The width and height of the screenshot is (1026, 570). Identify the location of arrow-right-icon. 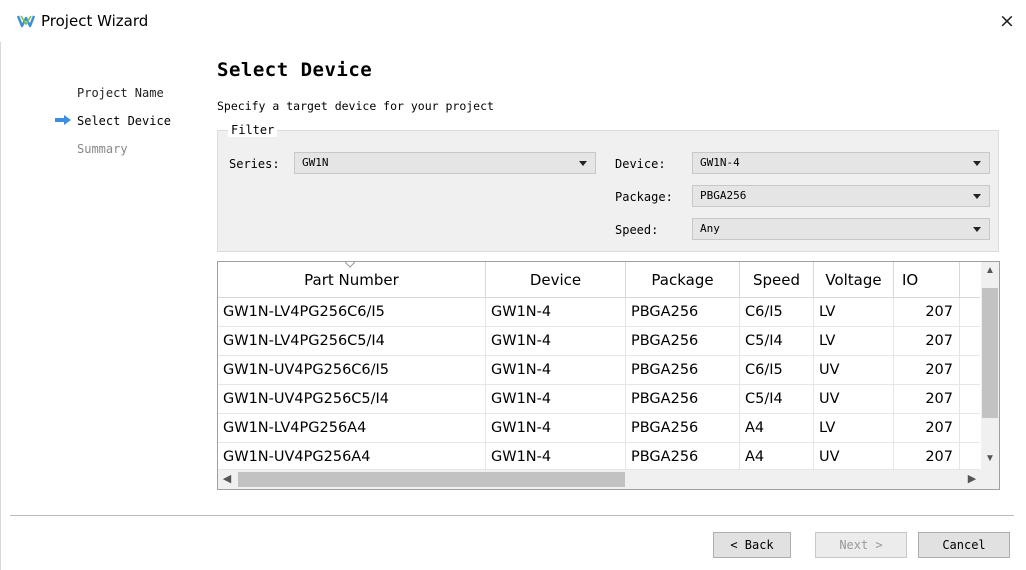
(63, 120).